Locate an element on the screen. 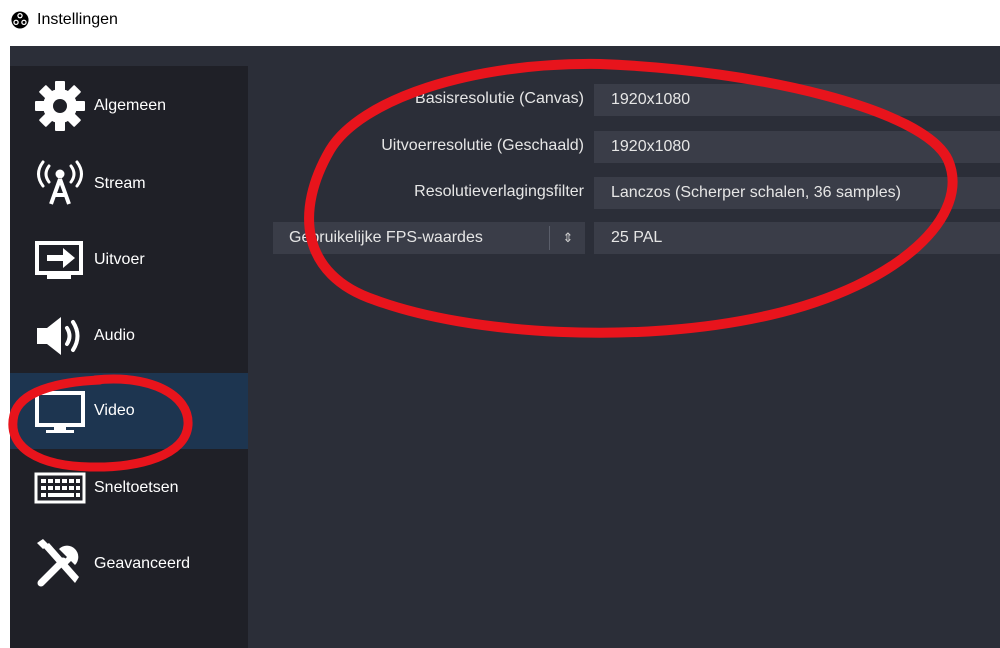 The width and height of the screenshot is (1000, 648). updown-arrows-icon: ⇕ is located at coordinates (568, 238).